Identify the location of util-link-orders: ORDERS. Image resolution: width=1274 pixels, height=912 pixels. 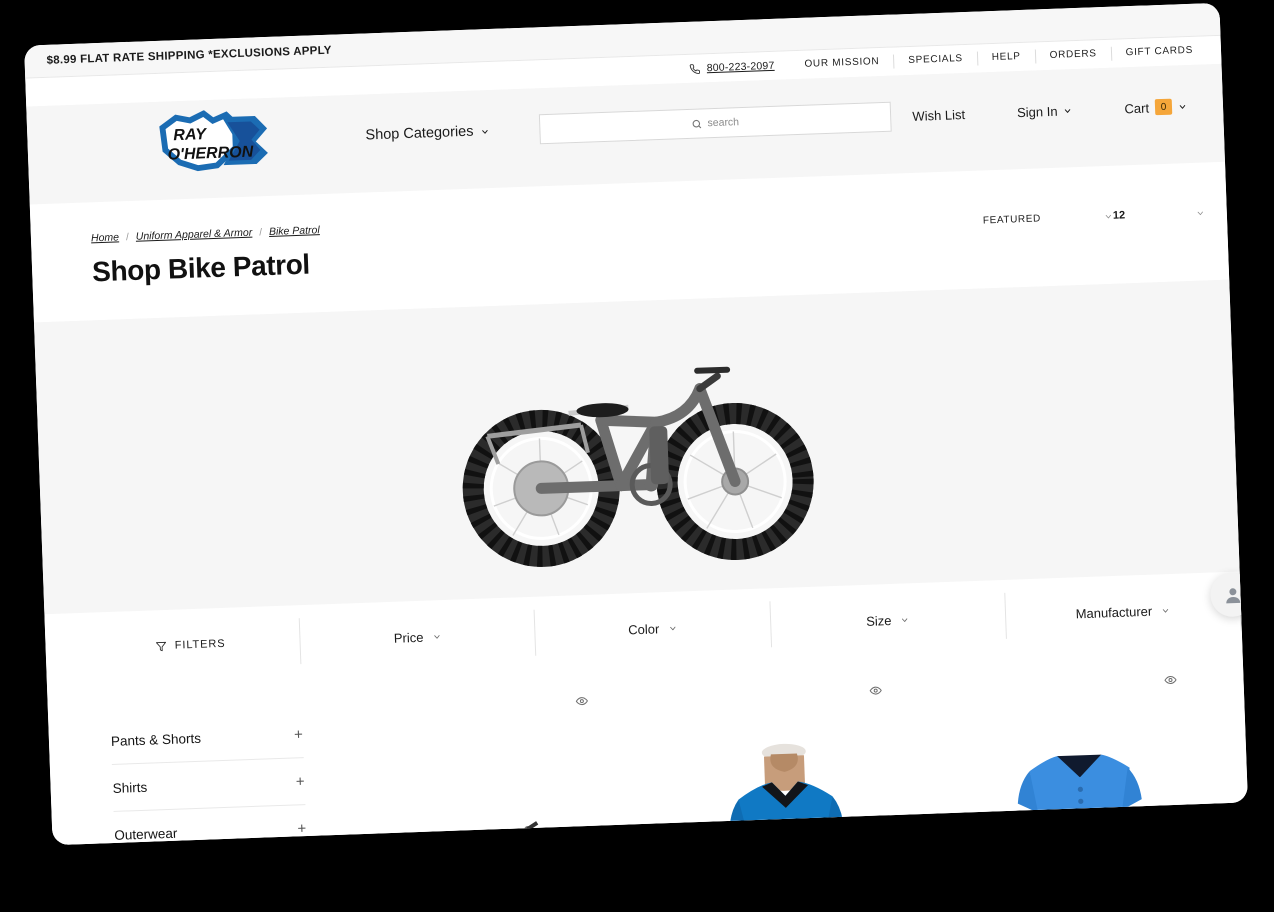
(1072, 55).